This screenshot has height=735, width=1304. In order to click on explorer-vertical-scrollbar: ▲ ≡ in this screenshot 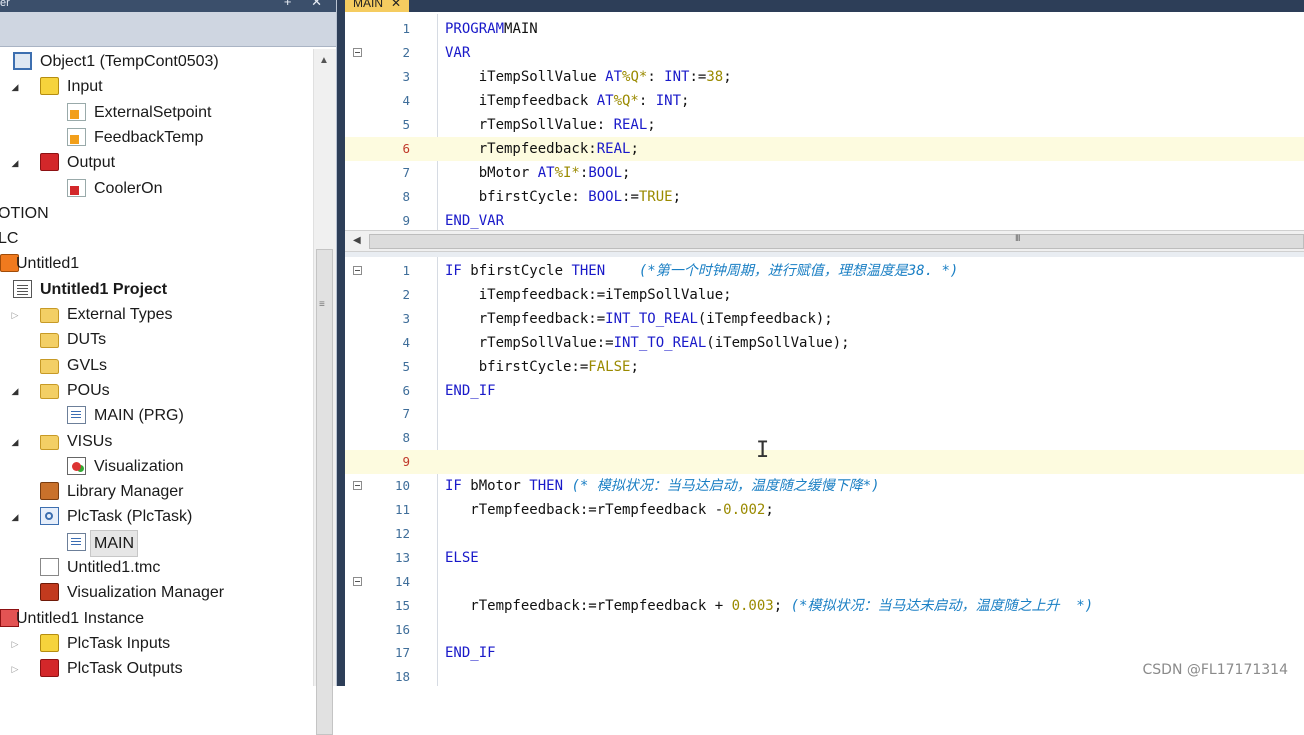, I will do `click(324, 392)`.